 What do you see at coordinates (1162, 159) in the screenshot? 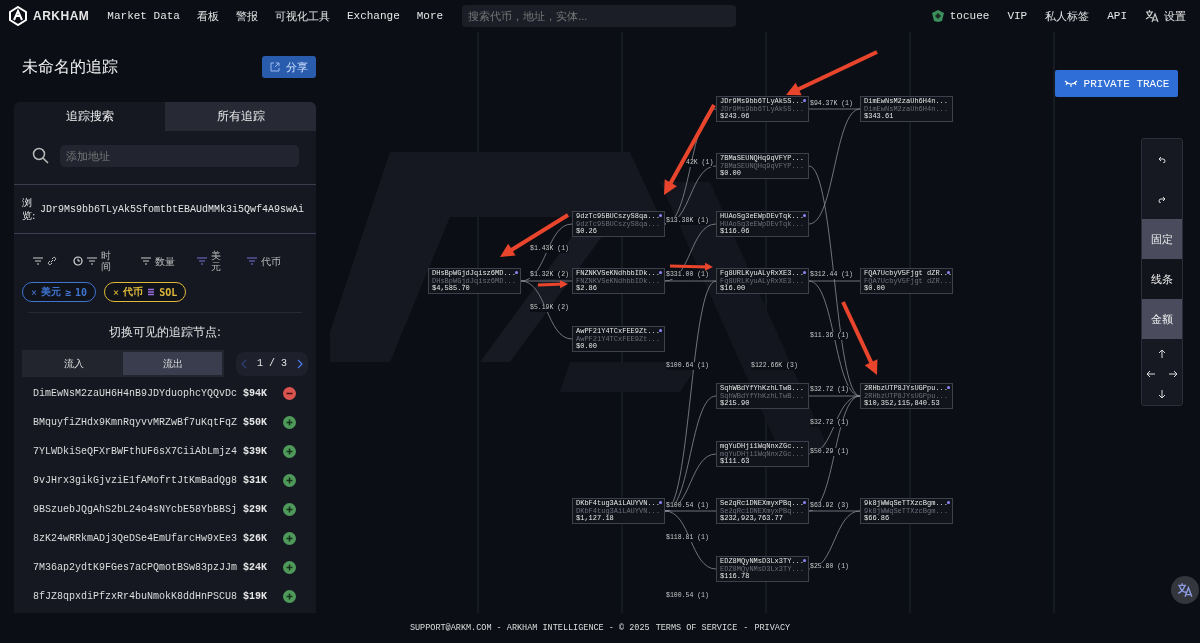
I see `undo-icon` at bounding box center [1162, 159].